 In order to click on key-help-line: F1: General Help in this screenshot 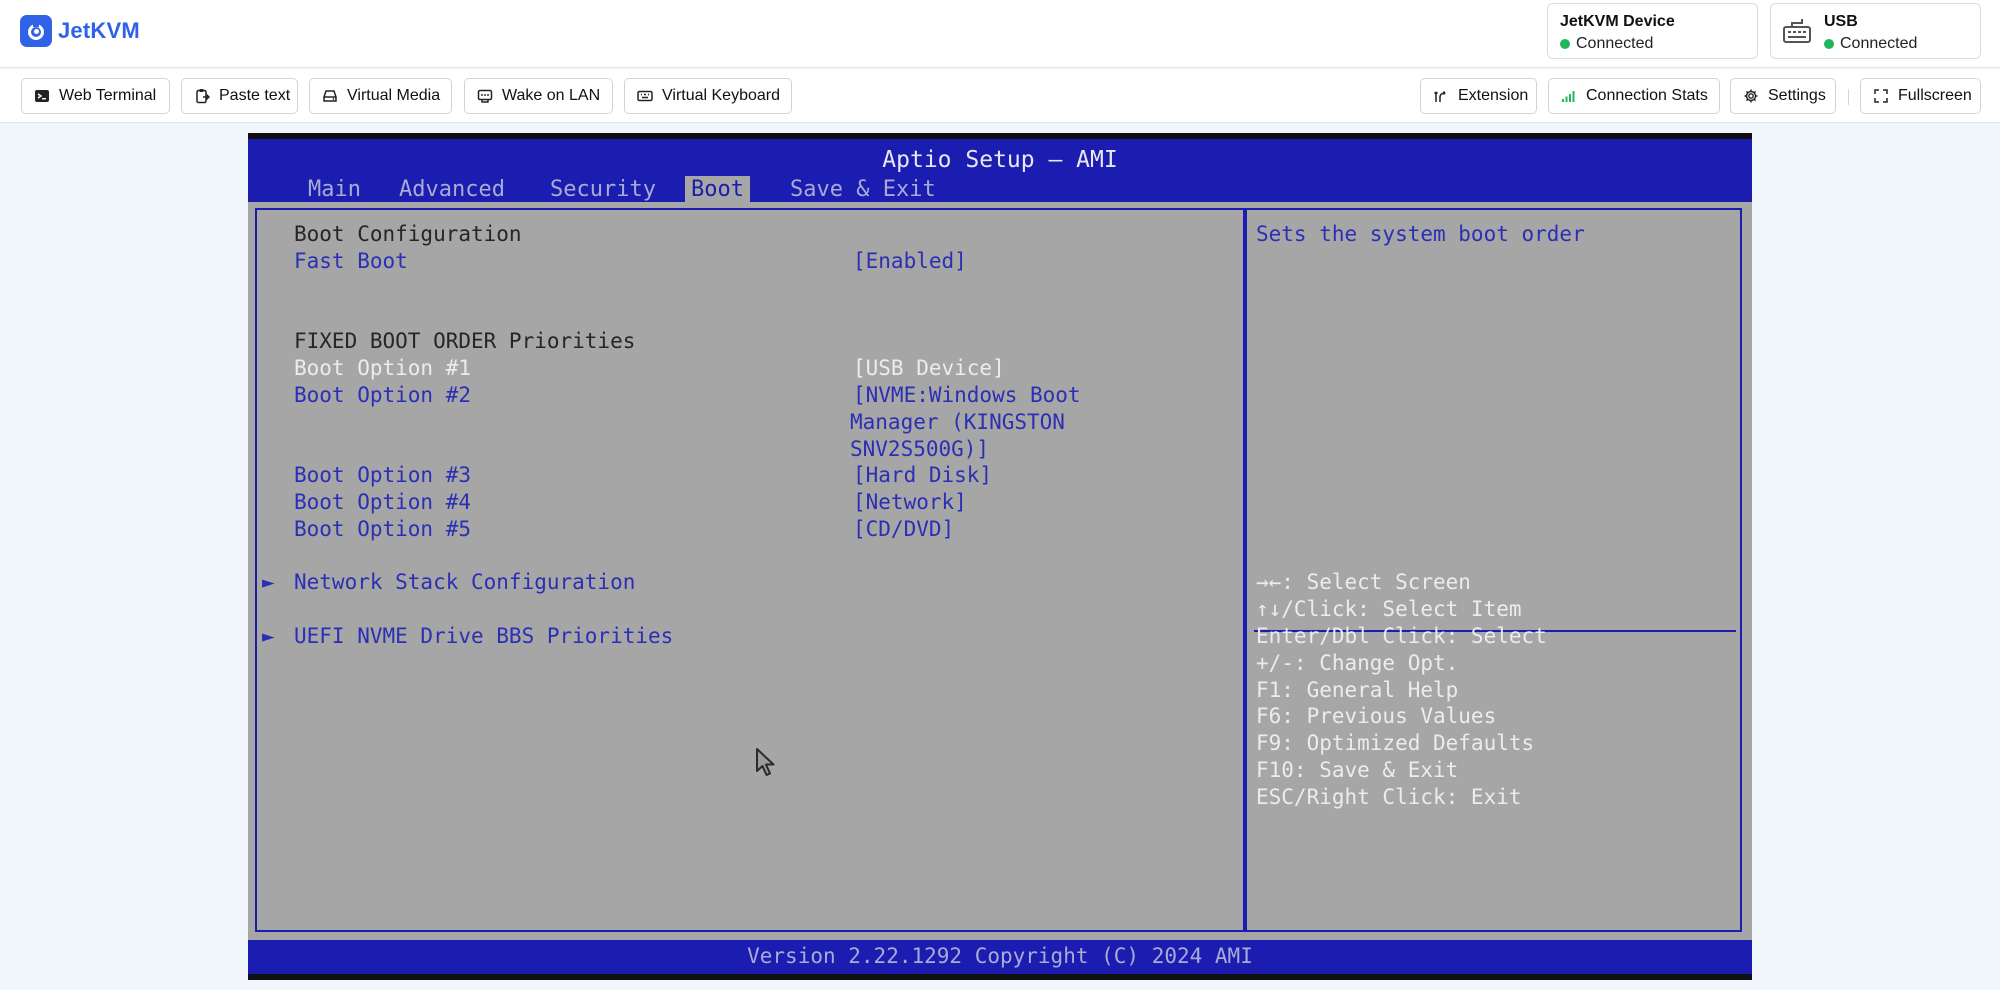, I will do `click(1357, 690)`.